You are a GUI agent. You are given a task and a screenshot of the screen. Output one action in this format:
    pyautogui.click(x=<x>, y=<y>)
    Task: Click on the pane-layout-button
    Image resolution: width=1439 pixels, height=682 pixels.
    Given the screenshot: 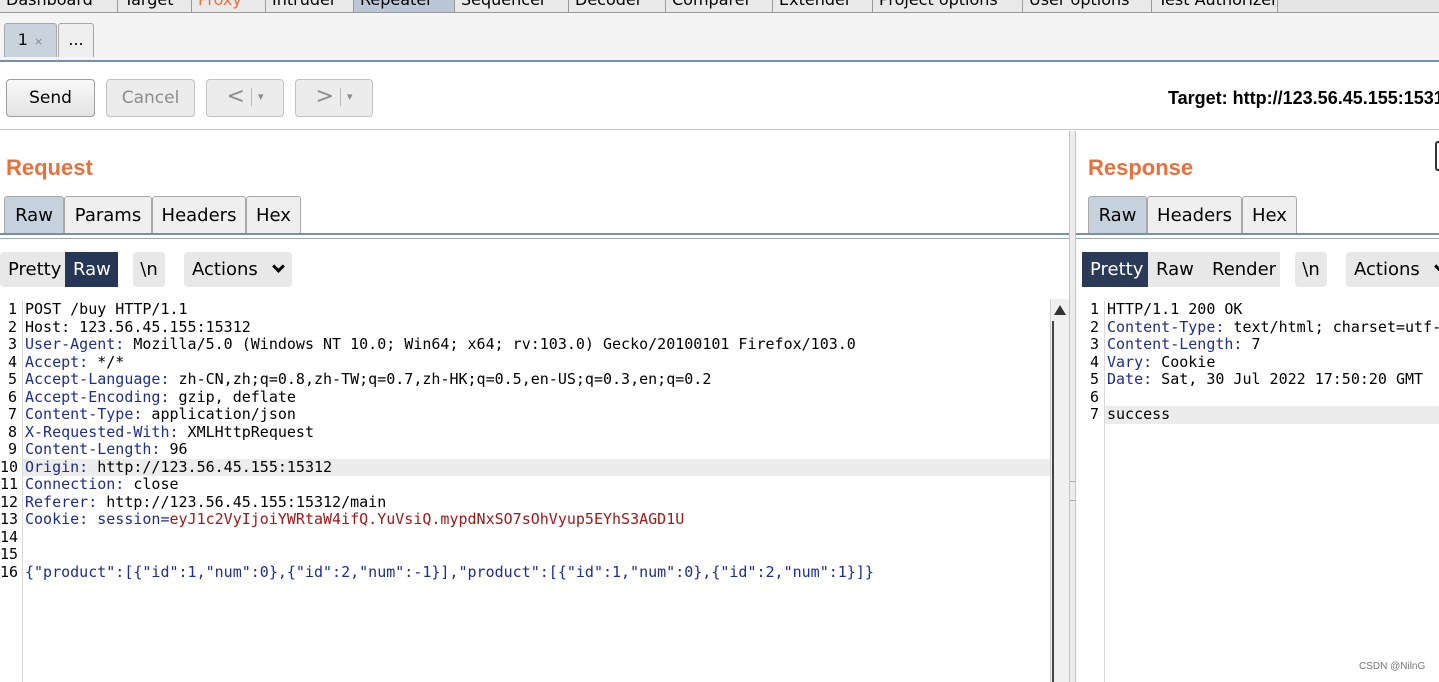 What is the action you would take?
    pyautogui.click(x=1437, y=156)
    